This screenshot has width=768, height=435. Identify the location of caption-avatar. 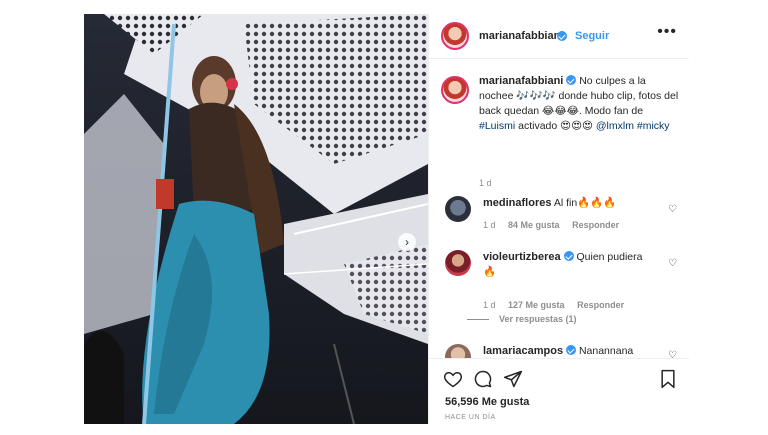
(455, 90).